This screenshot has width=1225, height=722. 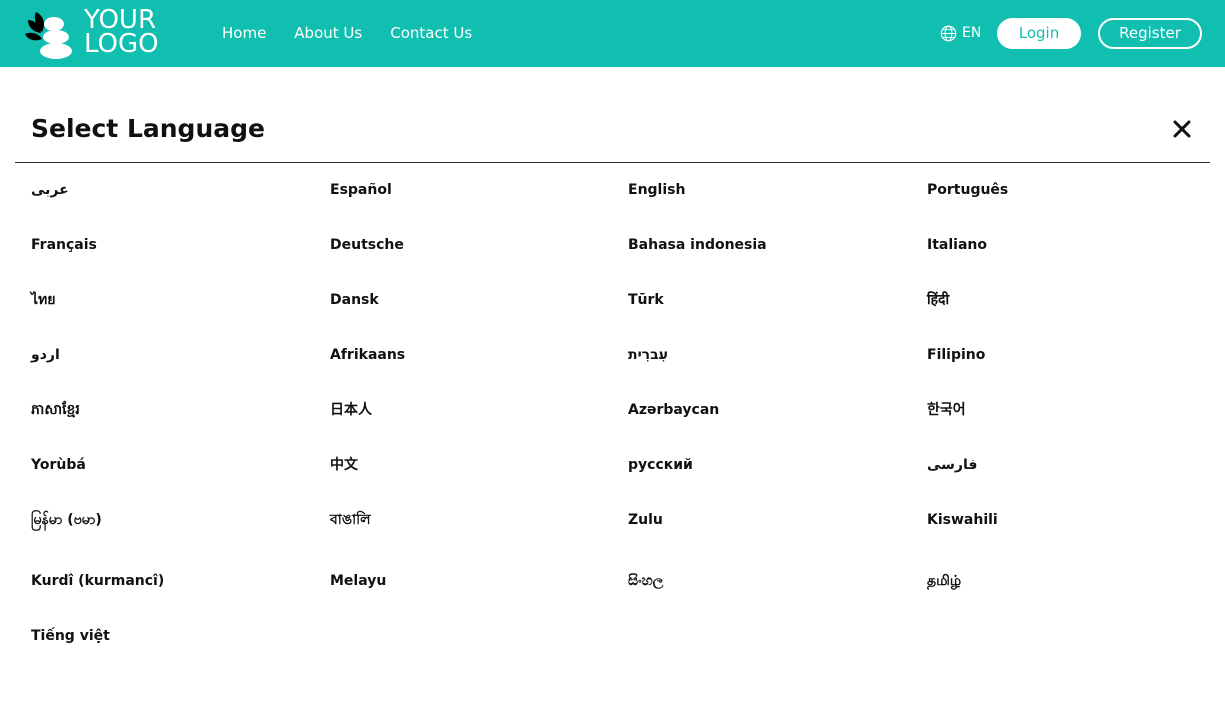 I want to click on language-option: Dansk, so click(x=354, y=300).